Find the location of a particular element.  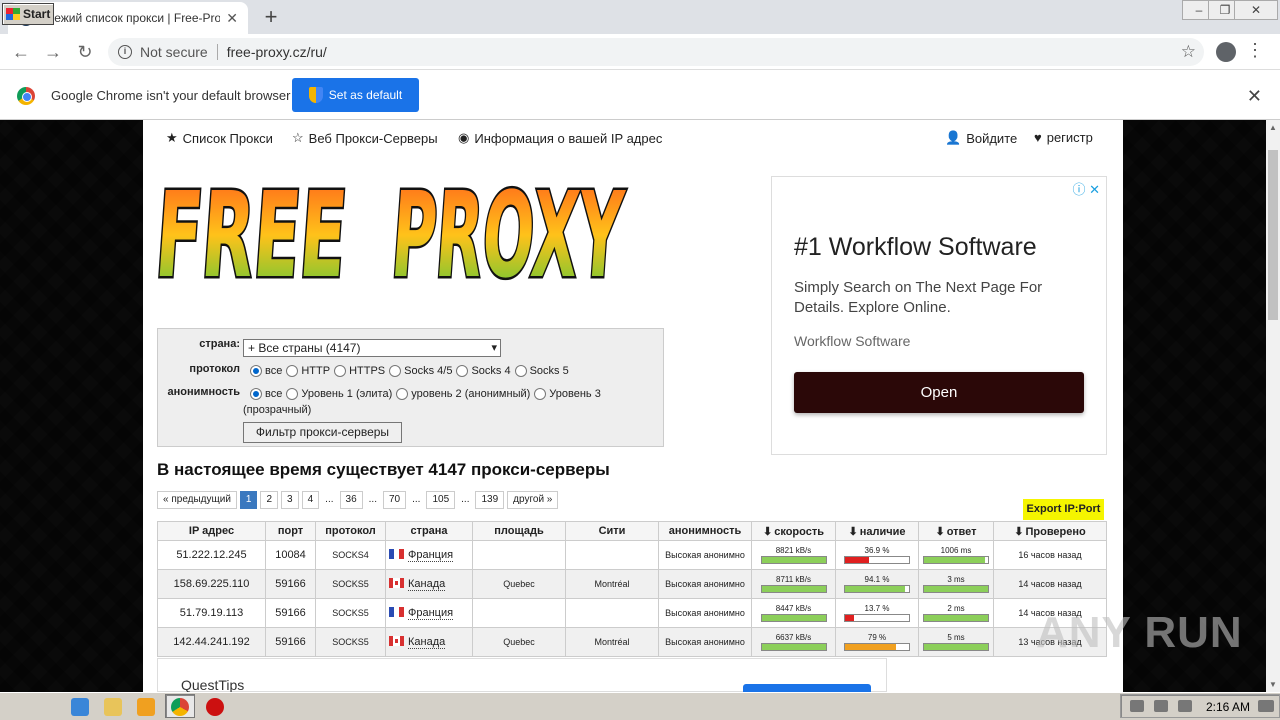

sort-down-arrow-icon: ⬇ is located at coordinates (1019, 531).